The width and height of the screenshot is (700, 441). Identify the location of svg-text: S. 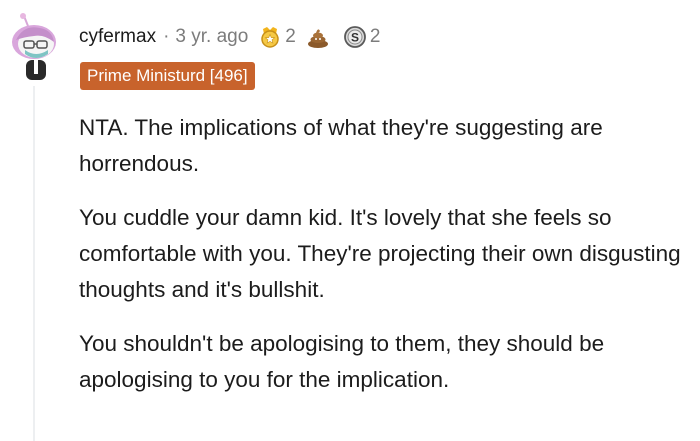
(355, 38).